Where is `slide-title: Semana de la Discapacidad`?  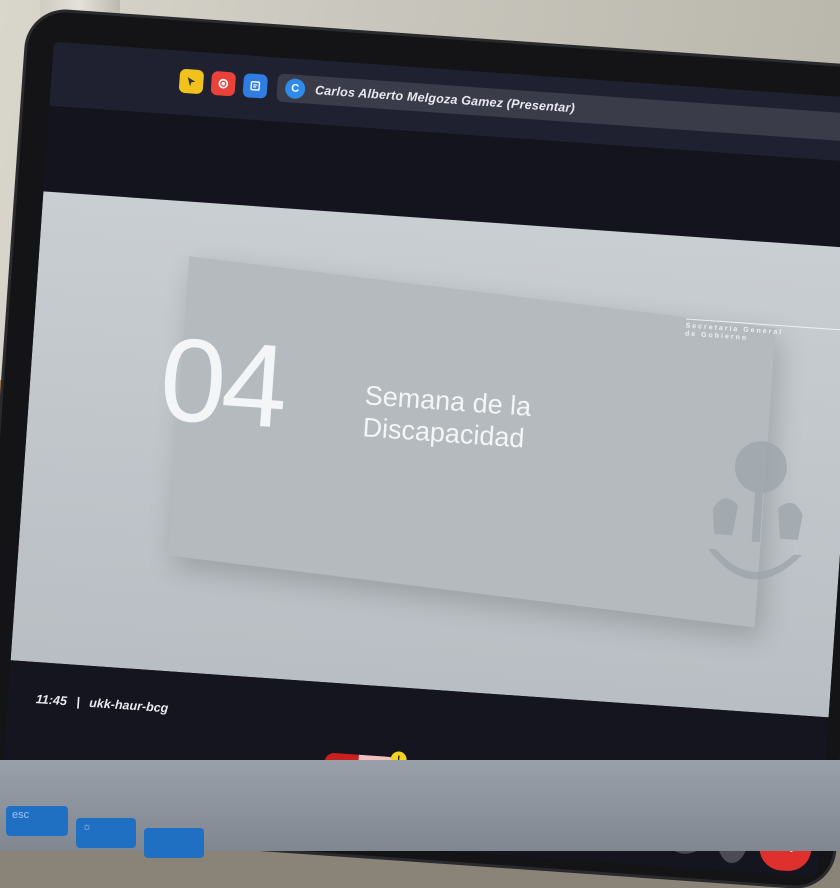
slide-title: Semana de la Discapacidad is located at coordinates (447, 416).